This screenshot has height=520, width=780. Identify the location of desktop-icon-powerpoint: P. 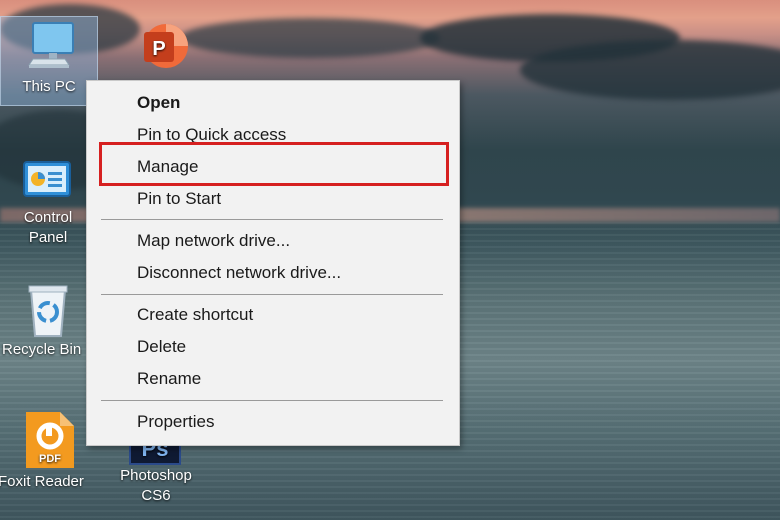
(158, 48).